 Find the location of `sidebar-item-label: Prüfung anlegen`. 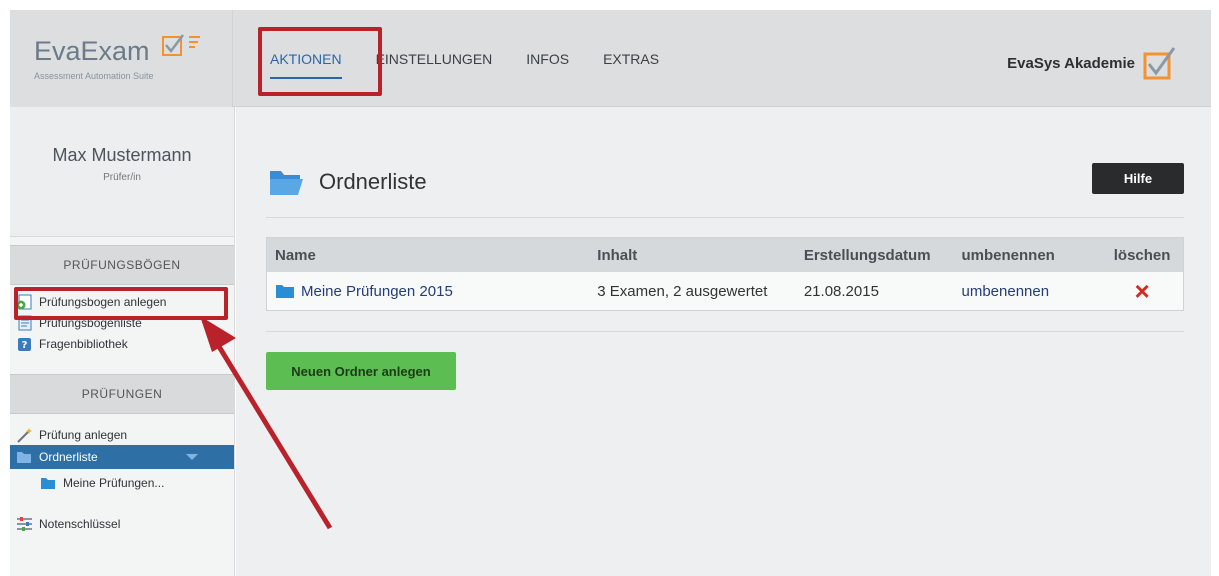

sidebar-item-label: Prüfung anlegen is located at coordinates (83, 434).